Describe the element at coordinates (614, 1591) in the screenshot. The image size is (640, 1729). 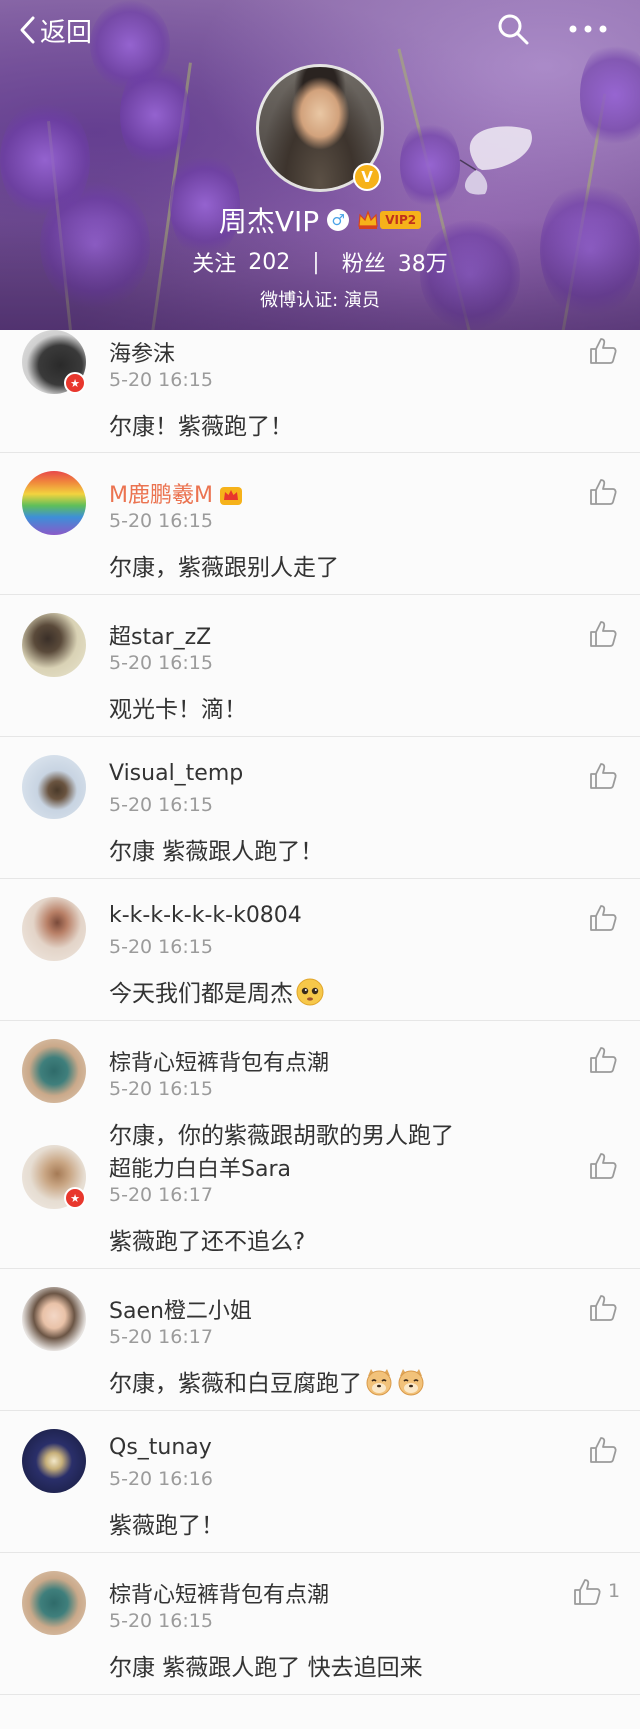
I see `like-count: 1` at that location.